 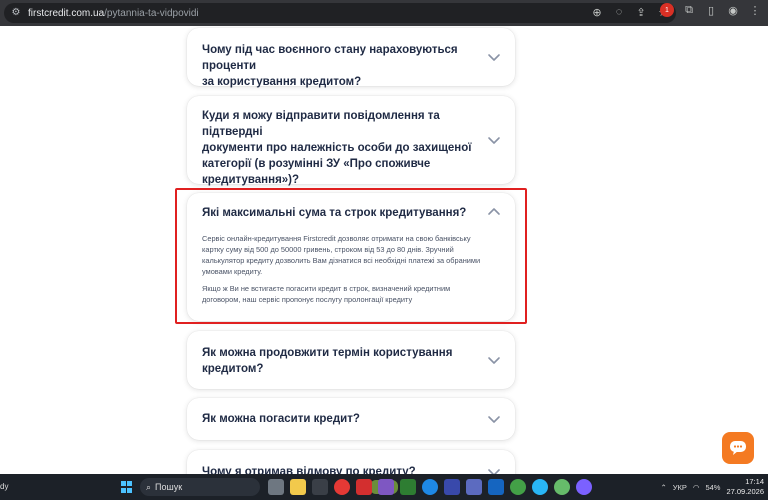 I want to click on chat-bubble-icon, so click(x=738, y=448).